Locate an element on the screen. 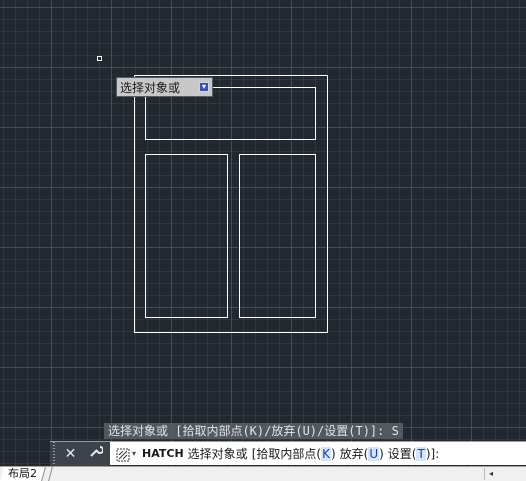 The height and width of the screenshot is (481, 526). dynamic-input-tooltip: 选择对象或 ▾ is located at coordinates (164, 87).